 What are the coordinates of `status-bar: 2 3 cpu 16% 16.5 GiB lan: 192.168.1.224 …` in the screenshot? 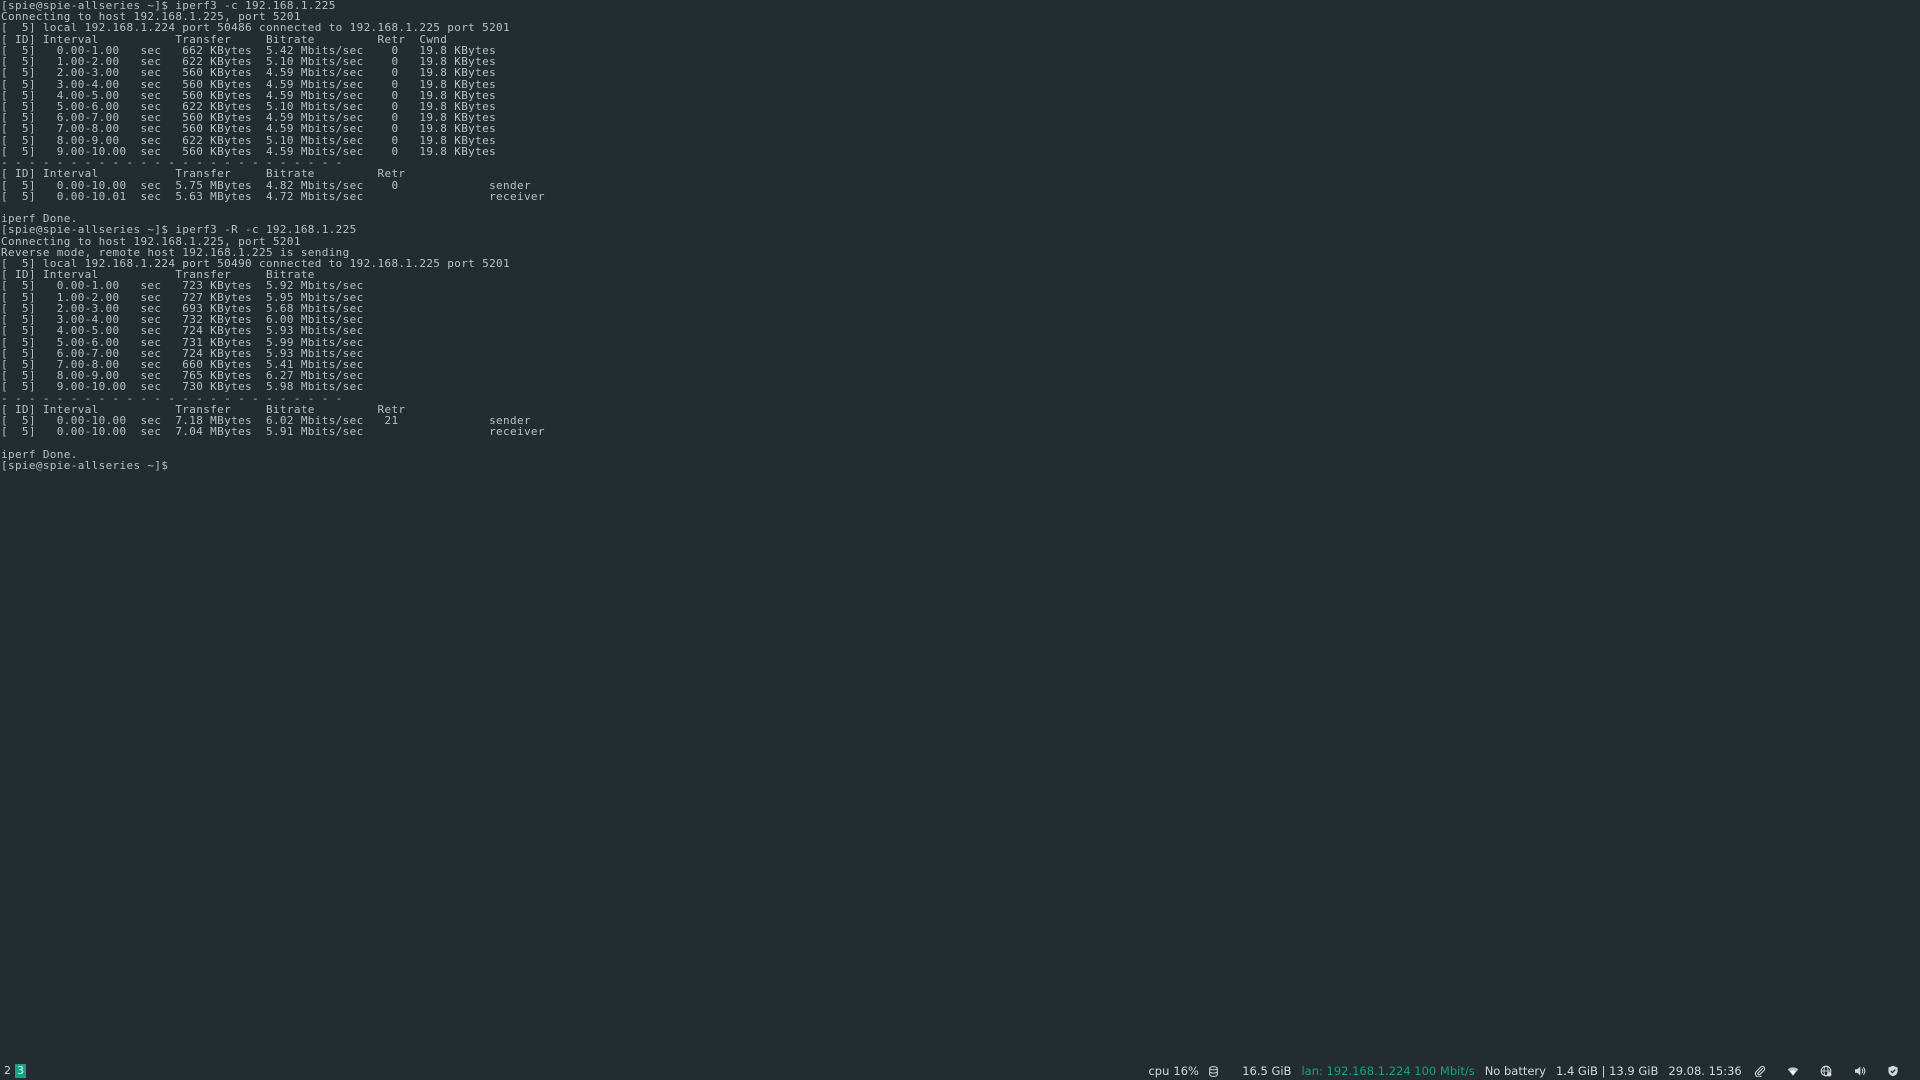 It's located at (960, 1071).